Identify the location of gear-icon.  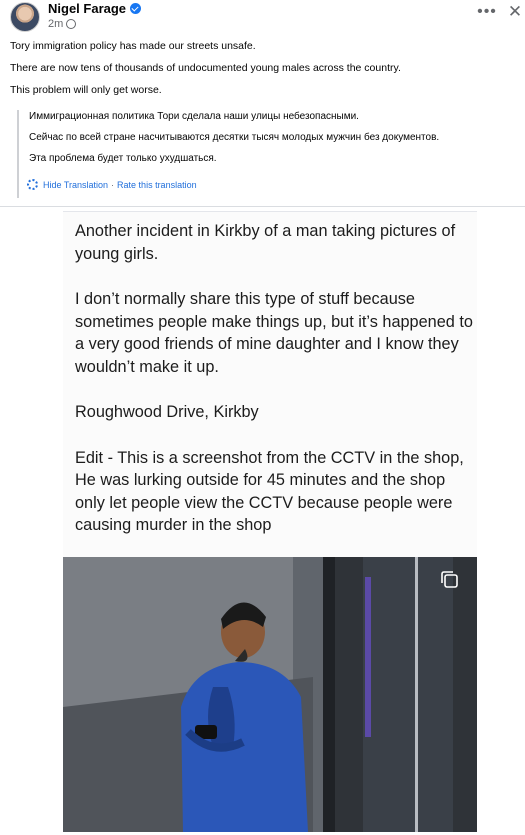
(32, 184).